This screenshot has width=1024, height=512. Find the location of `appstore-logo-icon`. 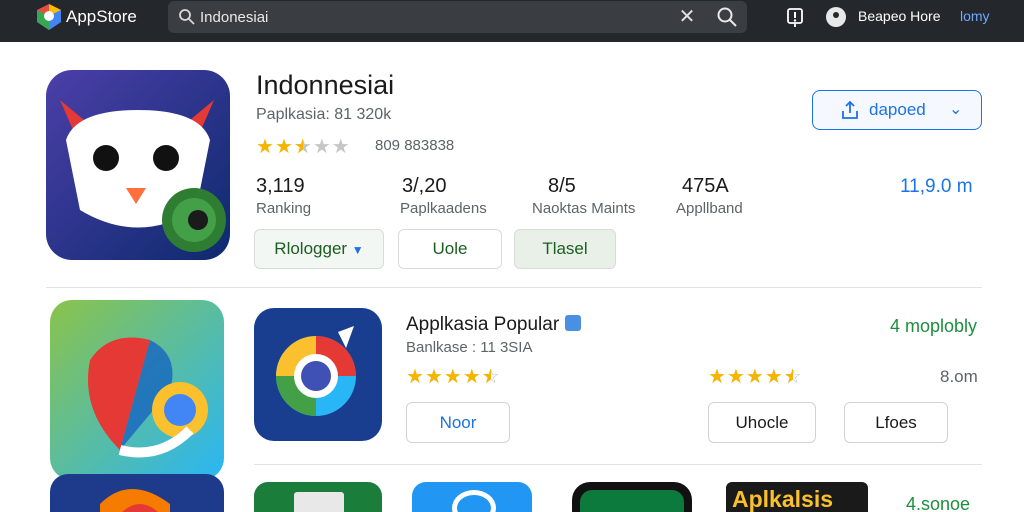

appstore-logo-icon is located at coordinates (49, 17).